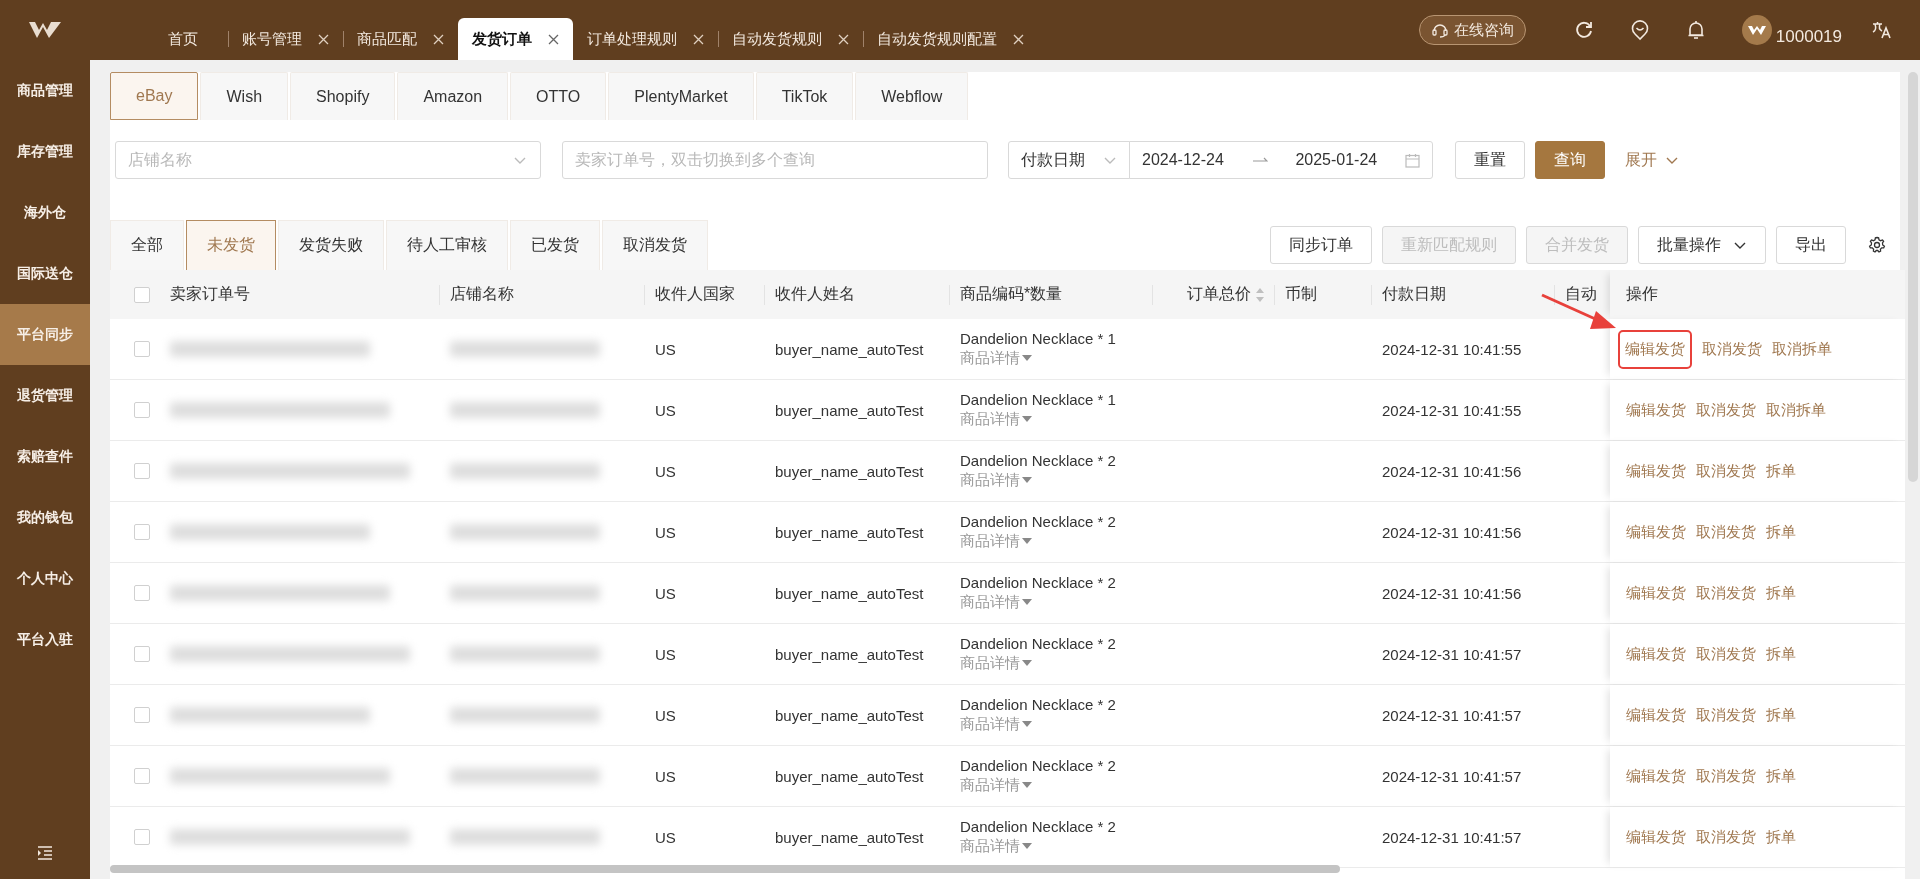 The image size is (1920, 879). What do you see at coordinates (1756, 30) in the screenshot?
I see `avatar-icon` at bounding box center [1756, 30].